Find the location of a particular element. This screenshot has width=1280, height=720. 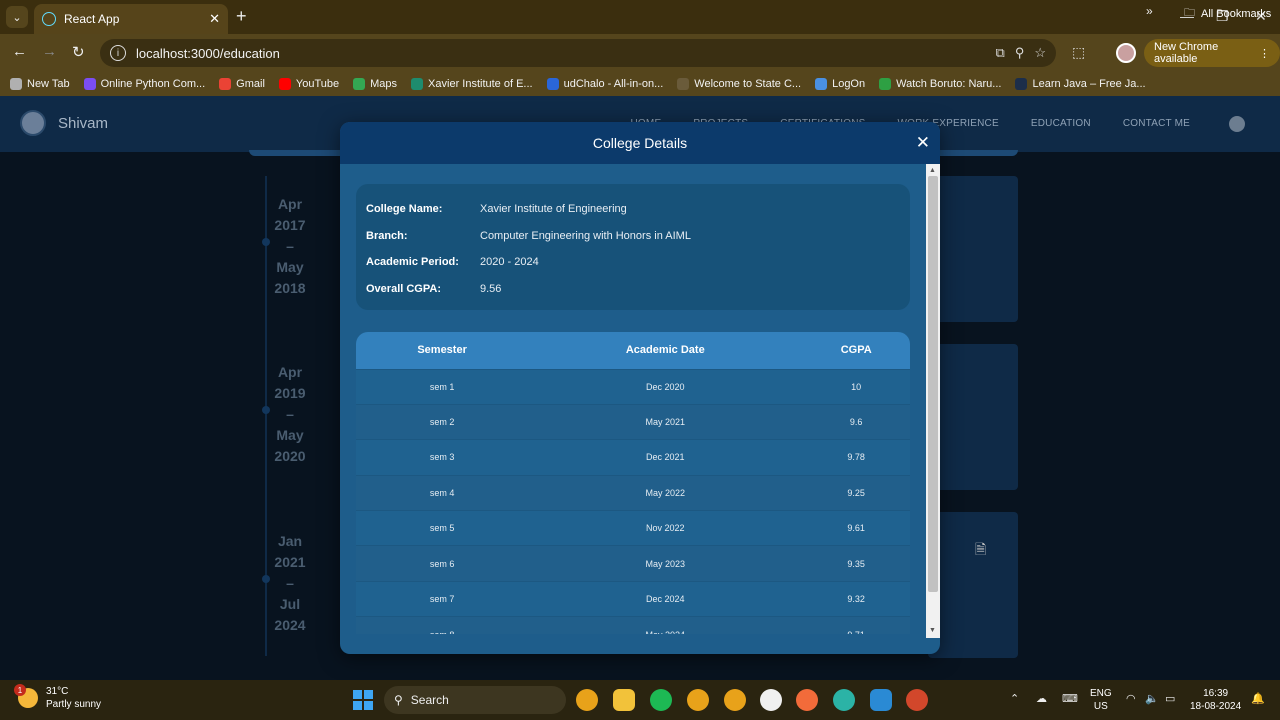

theme-toggle-icon is located at coordinates (1237, 124).